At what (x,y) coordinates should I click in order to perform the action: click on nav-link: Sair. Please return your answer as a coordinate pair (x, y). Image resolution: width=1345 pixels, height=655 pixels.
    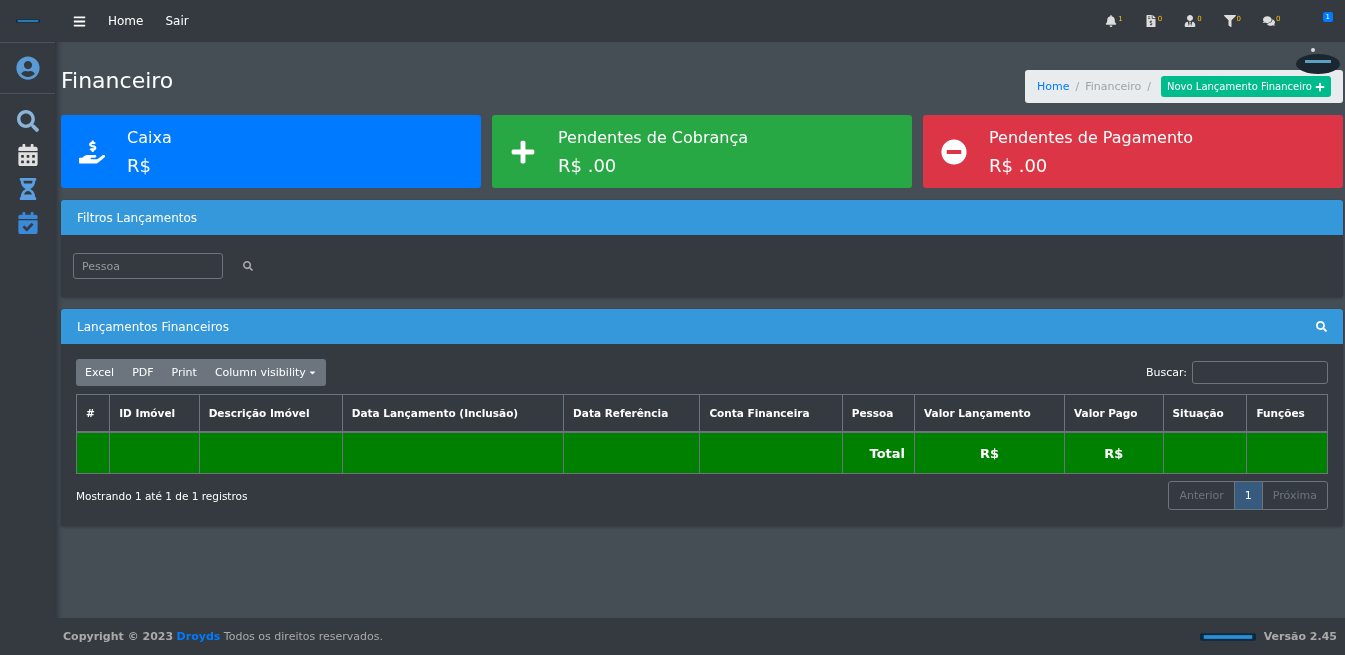
    Looking at the image, I should click on (177, 21).